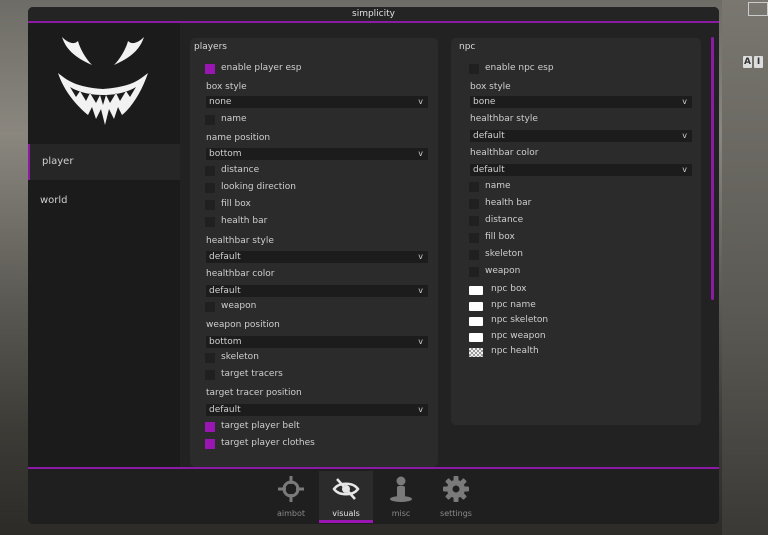 This screenshot has height=535, width=768. What do you see at coordinates (225, 291) in the screenshot?
I see `healthbar-color-value: default` at bounding box center [225, 291].